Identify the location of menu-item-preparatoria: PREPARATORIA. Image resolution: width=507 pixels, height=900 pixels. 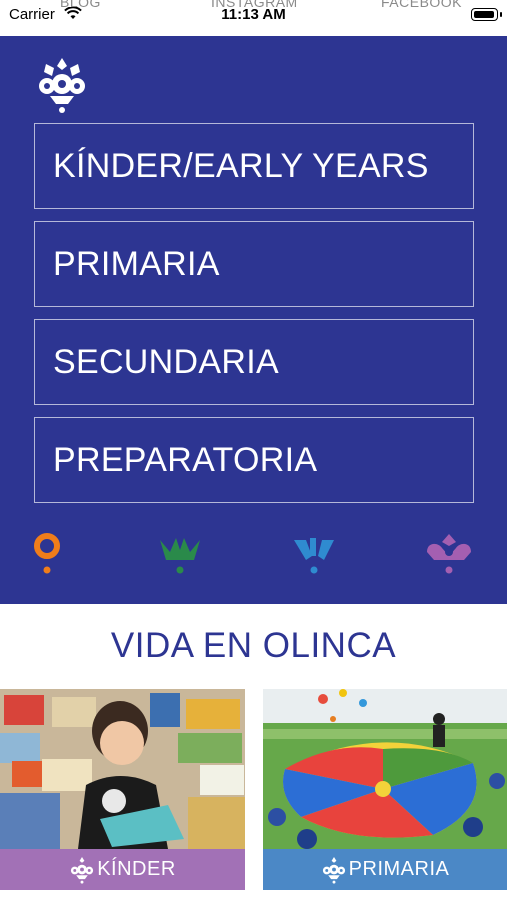
(254, 460).